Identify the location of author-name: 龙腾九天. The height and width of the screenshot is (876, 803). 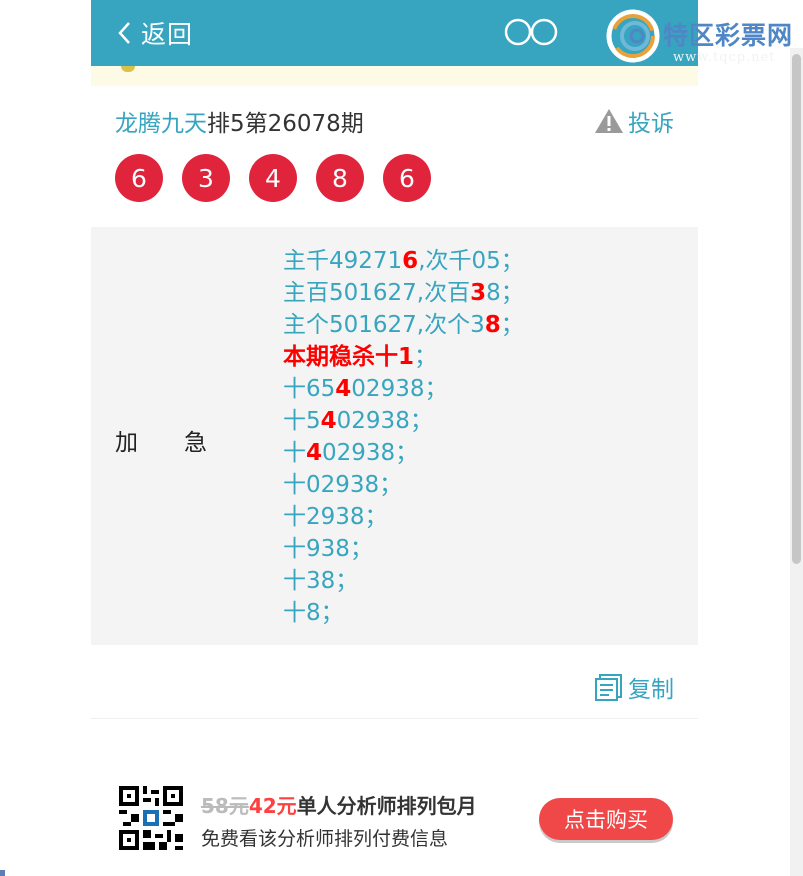
(161, 124).